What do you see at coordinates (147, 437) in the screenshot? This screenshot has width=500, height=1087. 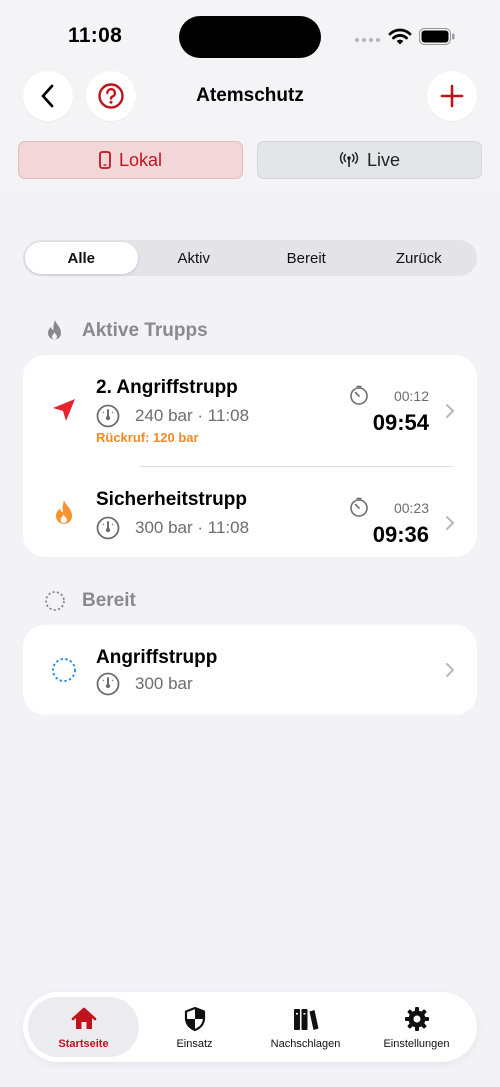 I see `recall-alert: Rückruf: 120 bar` at bounding box center [147, 437].